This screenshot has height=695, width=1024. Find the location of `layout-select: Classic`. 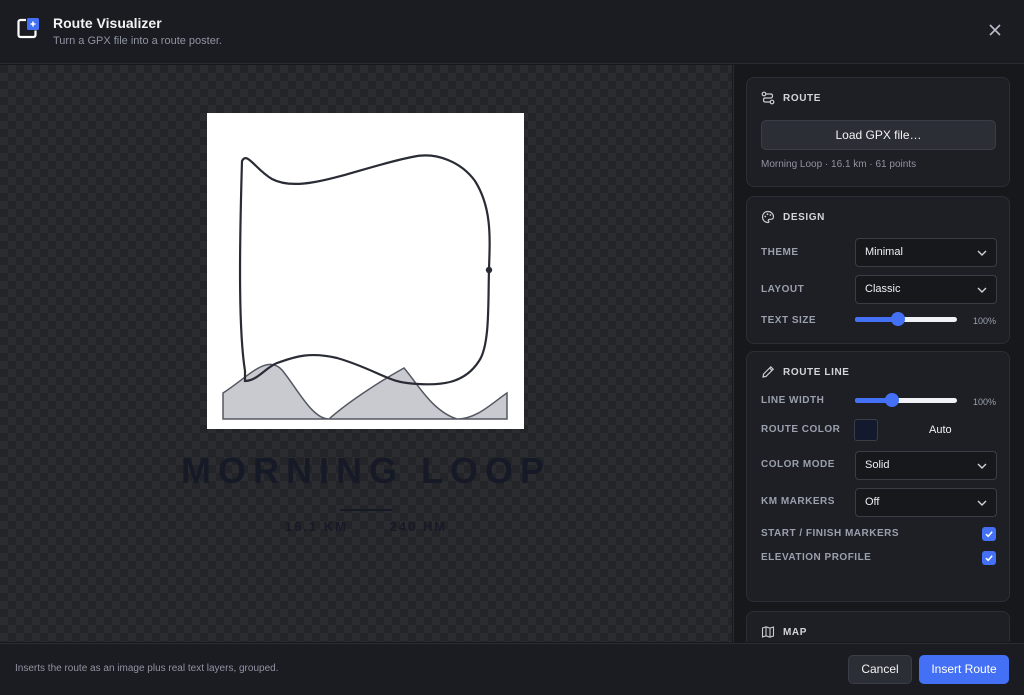

layout-select: Classic is located at coordinates (926, 289).